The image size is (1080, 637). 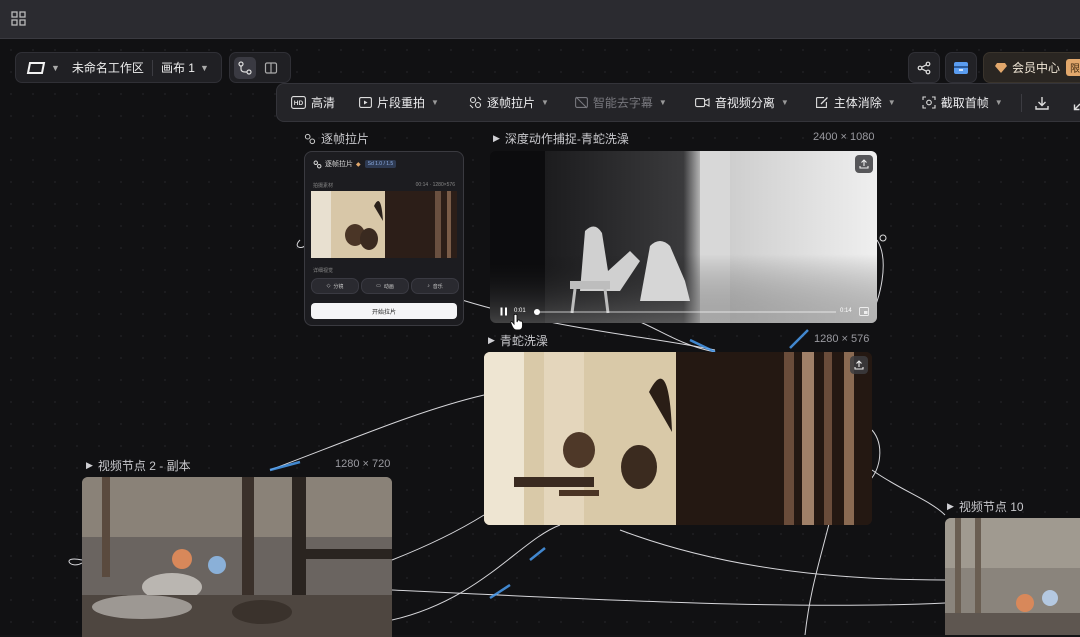 I want to click on apps-grid-icon, so click(x=19, y=19).